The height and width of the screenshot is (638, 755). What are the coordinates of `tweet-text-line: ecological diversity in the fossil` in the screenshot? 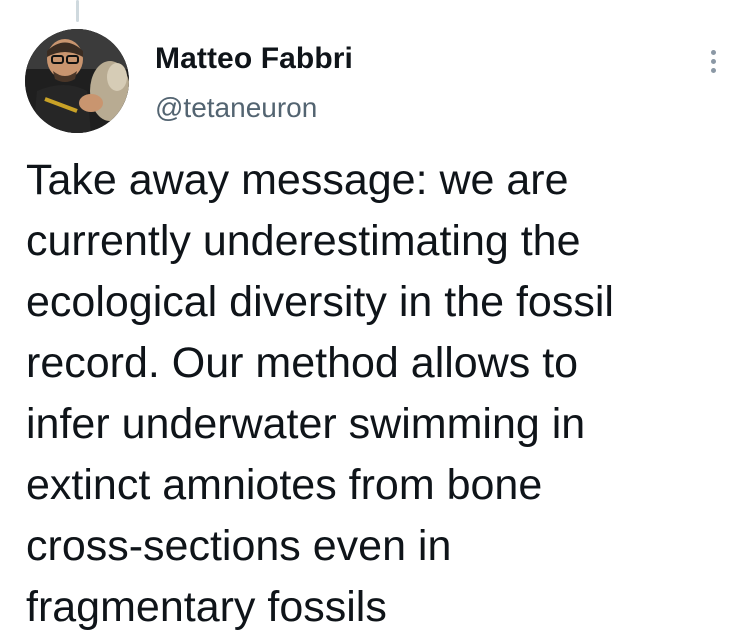 It's located at (320, 302).